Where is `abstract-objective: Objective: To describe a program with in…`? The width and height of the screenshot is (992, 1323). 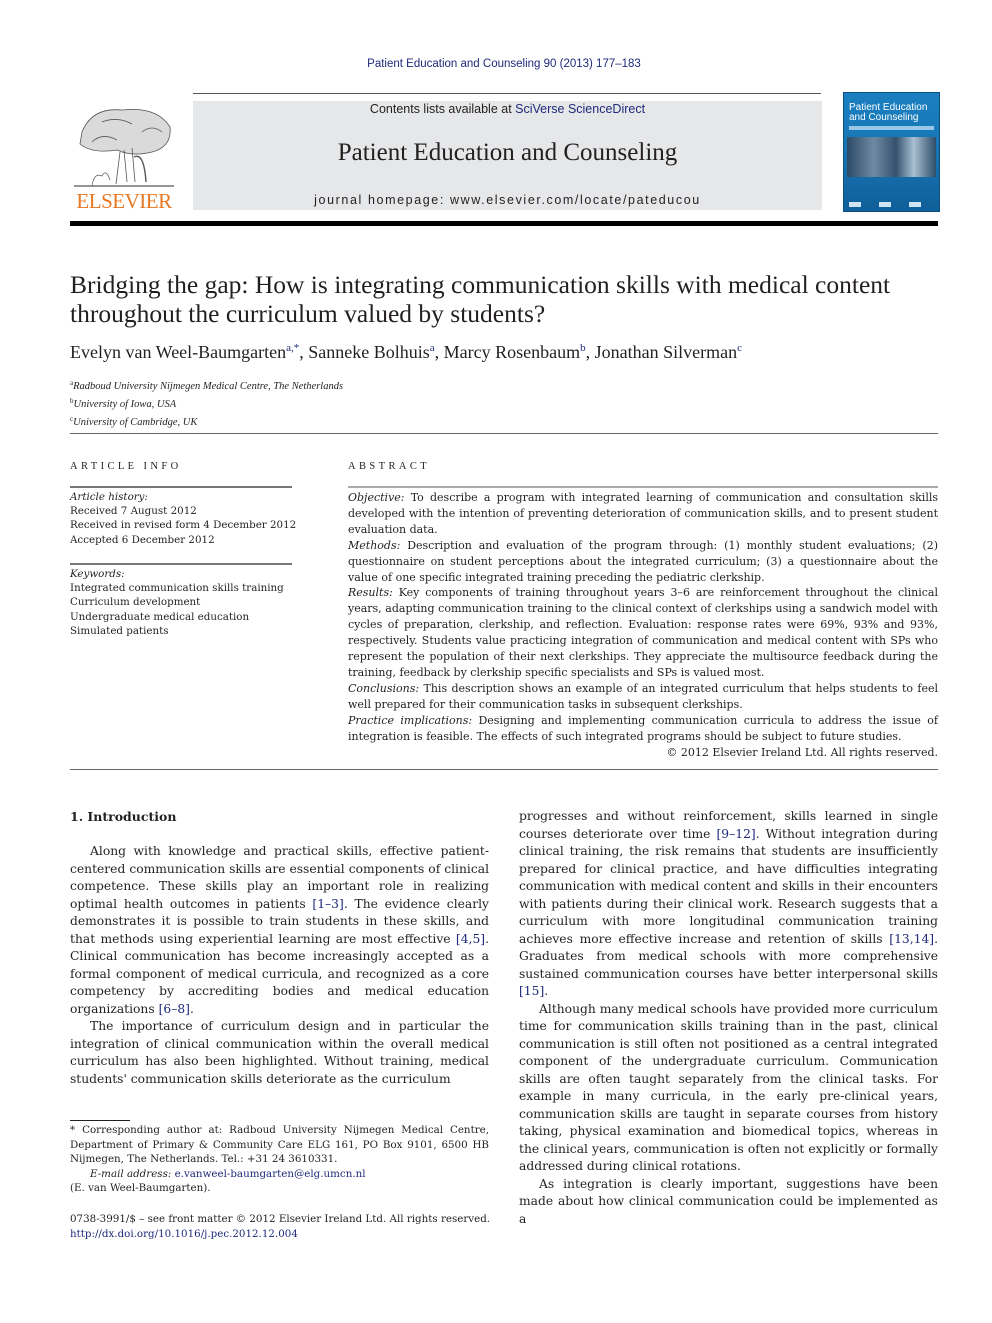
abstract-objective: Objective: To describe a program with in… is located at coordinates (643, 514).